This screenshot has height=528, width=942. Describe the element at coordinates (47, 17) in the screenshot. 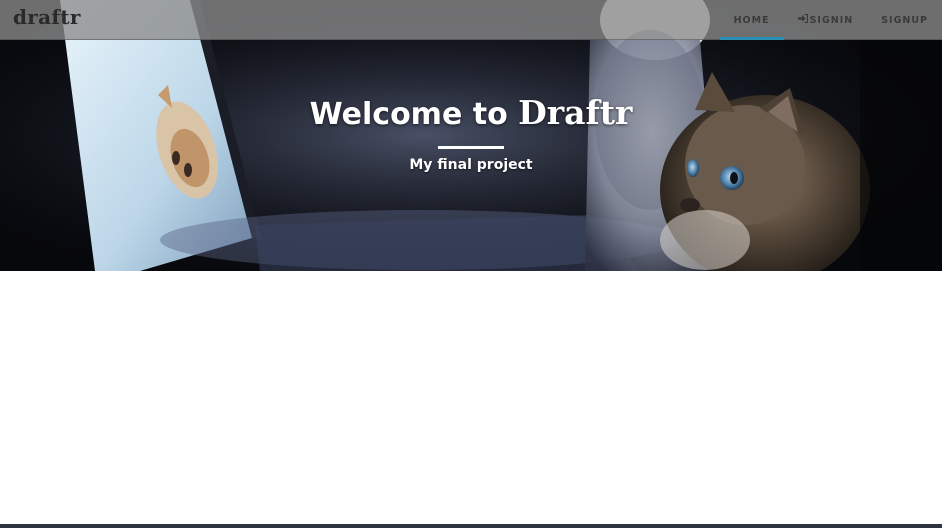

I see `brand-logo: draftr` at that location.